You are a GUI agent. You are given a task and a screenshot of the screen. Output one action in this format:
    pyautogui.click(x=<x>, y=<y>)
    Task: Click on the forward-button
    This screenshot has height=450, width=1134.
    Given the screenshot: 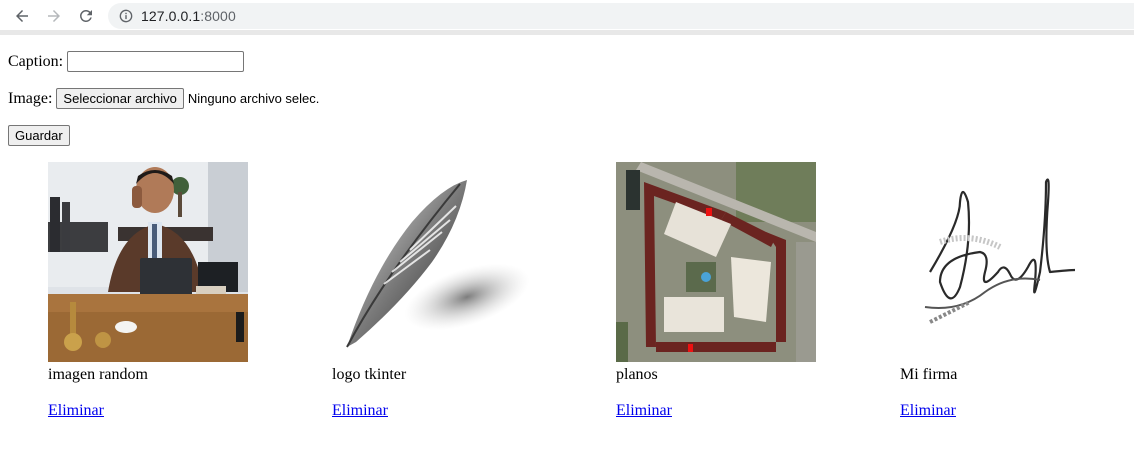 What is the action you would take?
    pyautogui.click(x=54, y=16)
    